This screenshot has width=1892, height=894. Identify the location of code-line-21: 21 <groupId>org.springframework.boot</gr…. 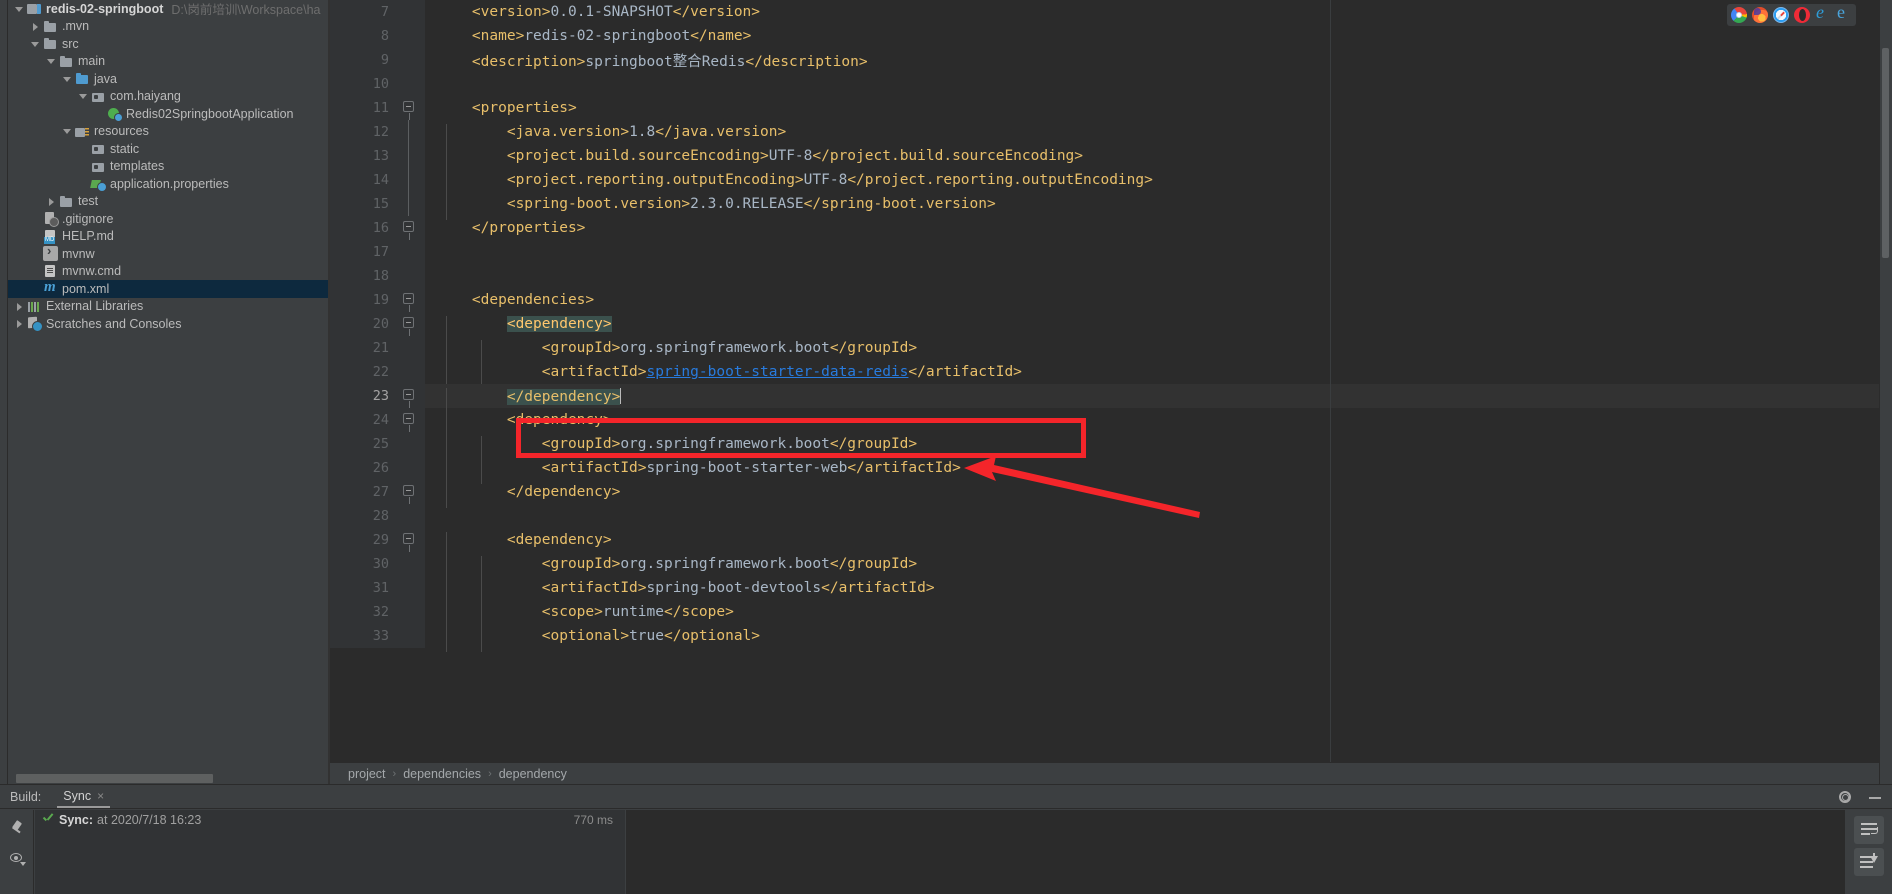
(1111, 350).